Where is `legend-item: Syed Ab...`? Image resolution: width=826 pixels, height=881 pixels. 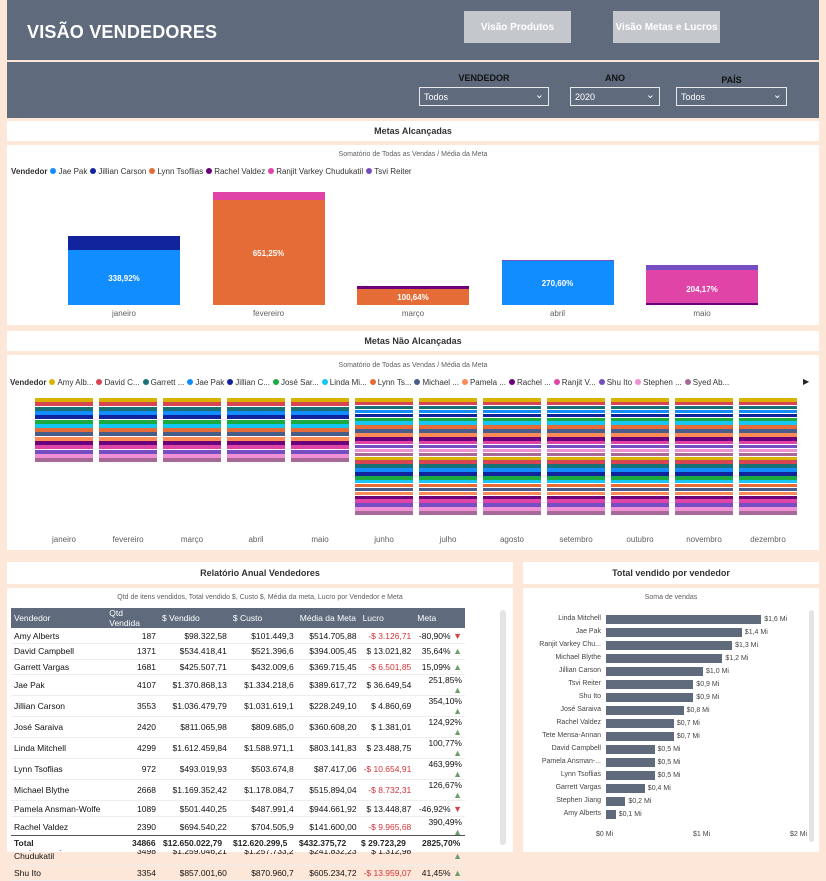 legend-item: Syed Ab... is located at coordinates (706, 382).